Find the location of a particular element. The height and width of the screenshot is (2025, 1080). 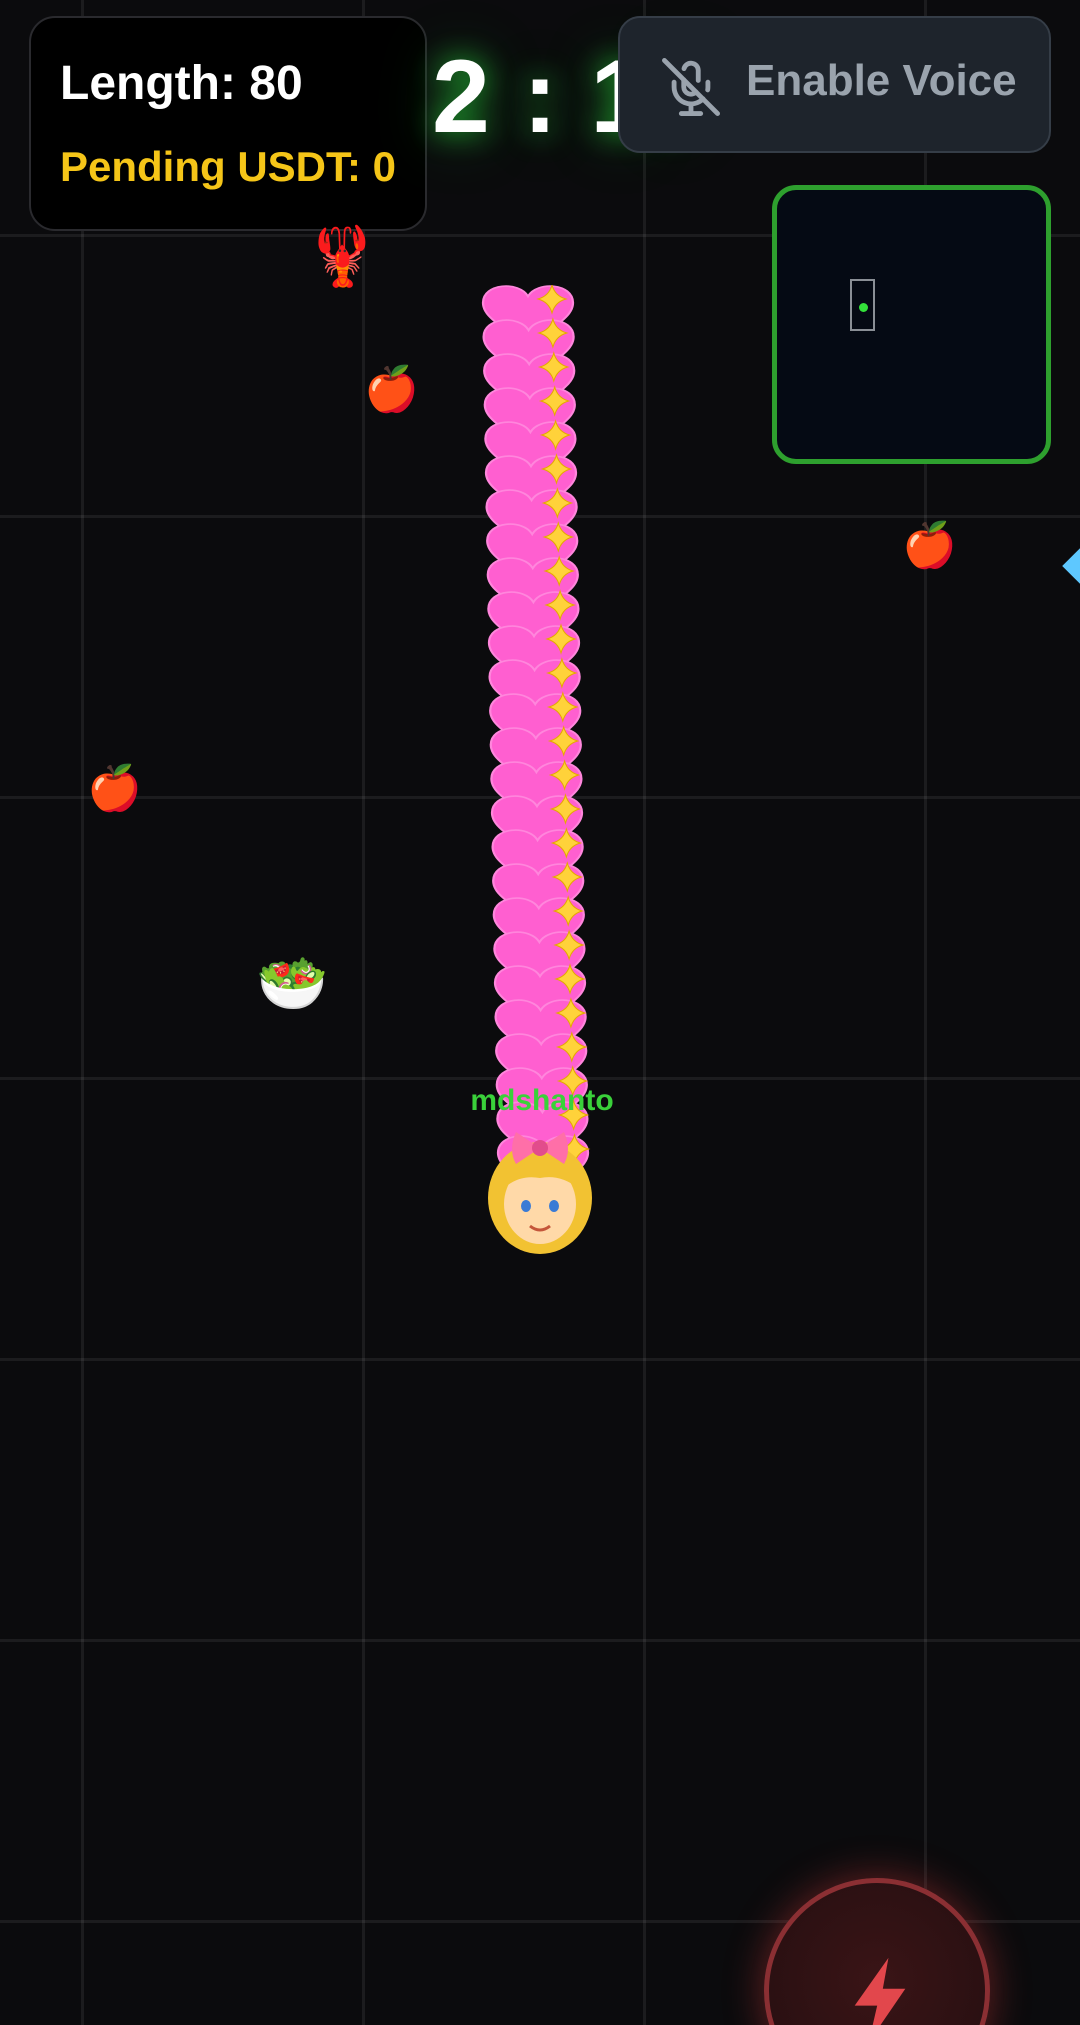

lightning-bolt-icon is located at coordinates (880, 1991).